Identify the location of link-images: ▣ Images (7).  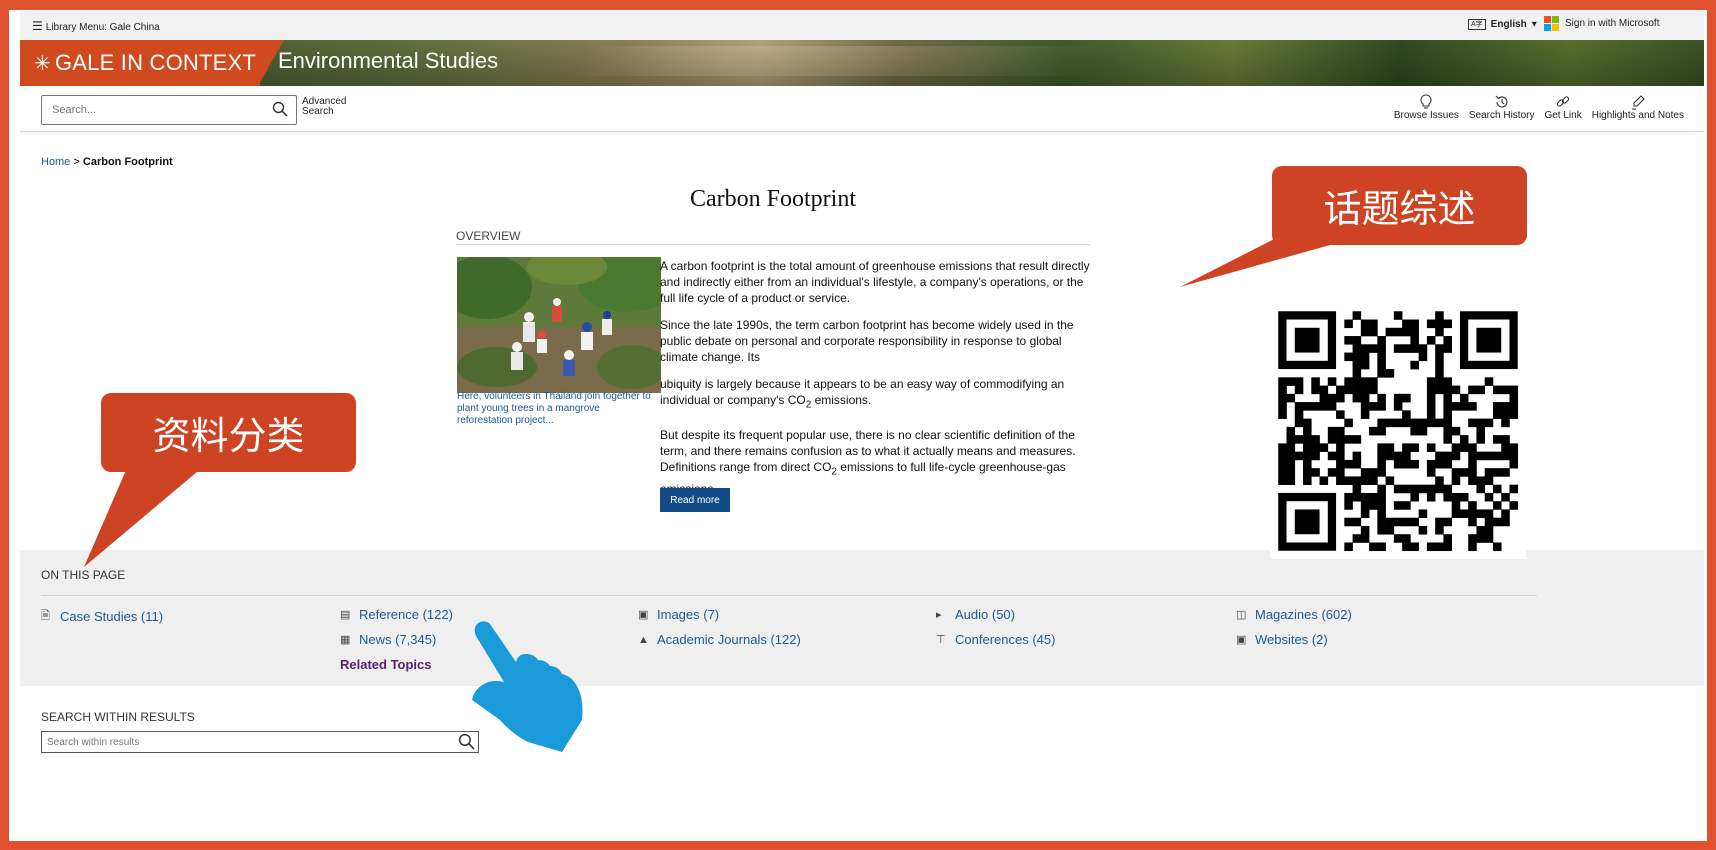
(678, 614).